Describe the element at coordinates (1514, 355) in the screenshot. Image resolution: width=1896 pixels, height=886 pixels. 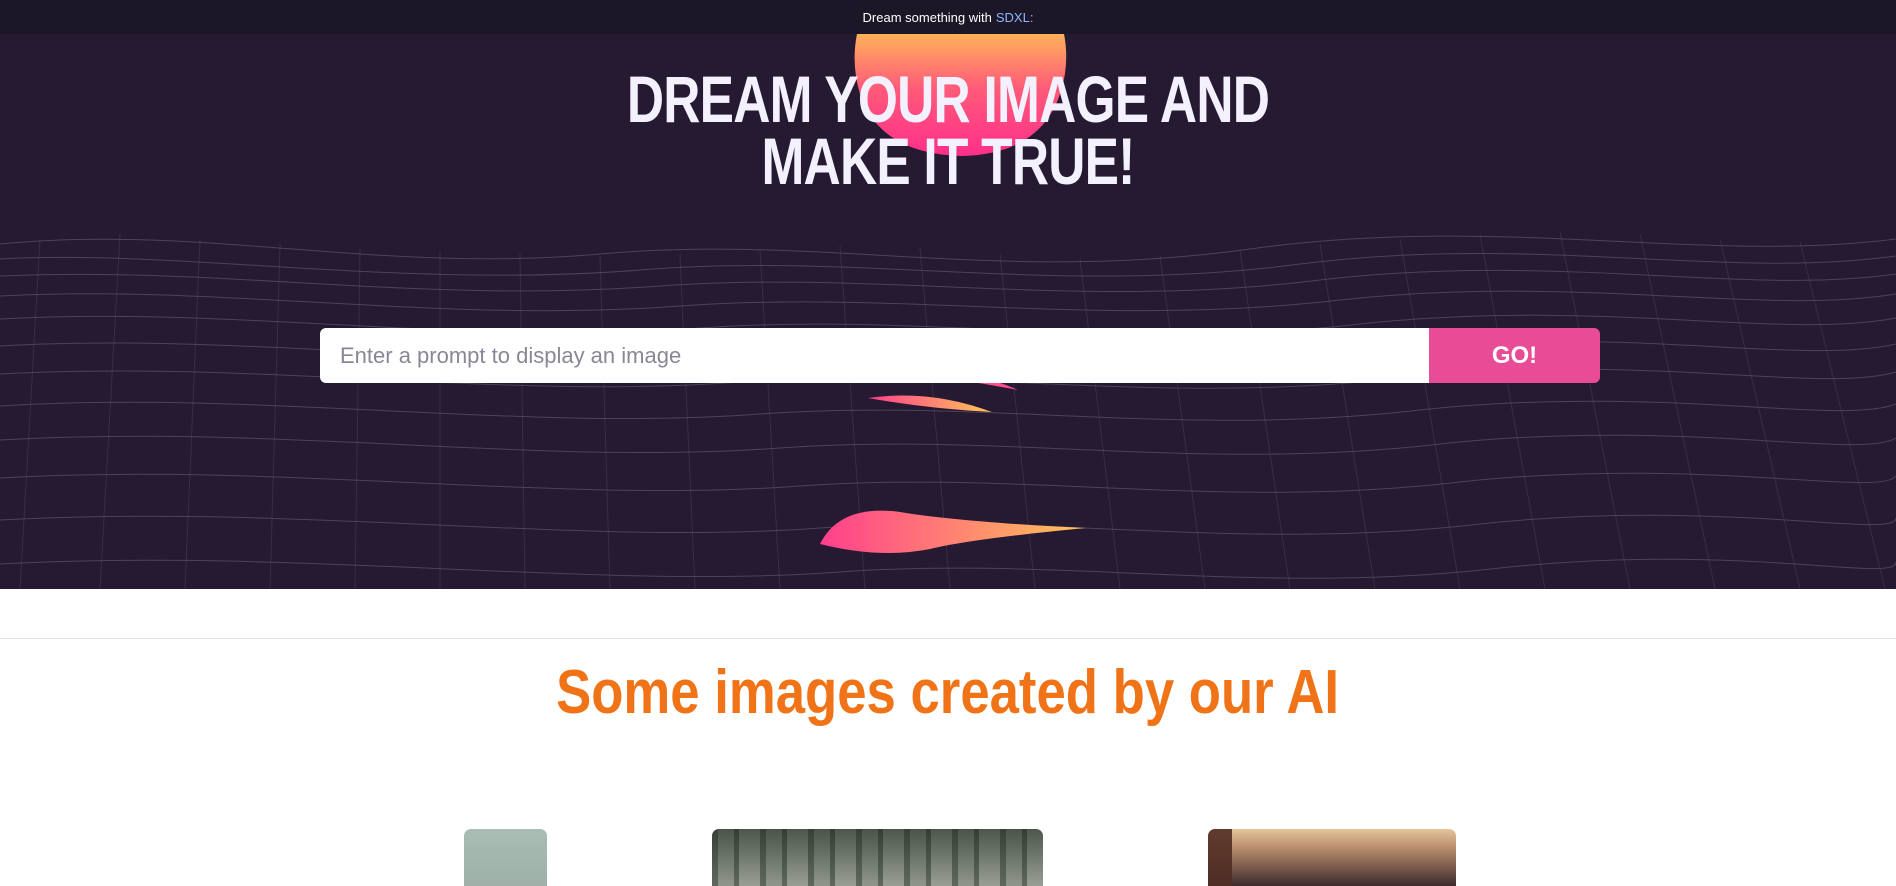
I see `go-button: GO!` at that location.